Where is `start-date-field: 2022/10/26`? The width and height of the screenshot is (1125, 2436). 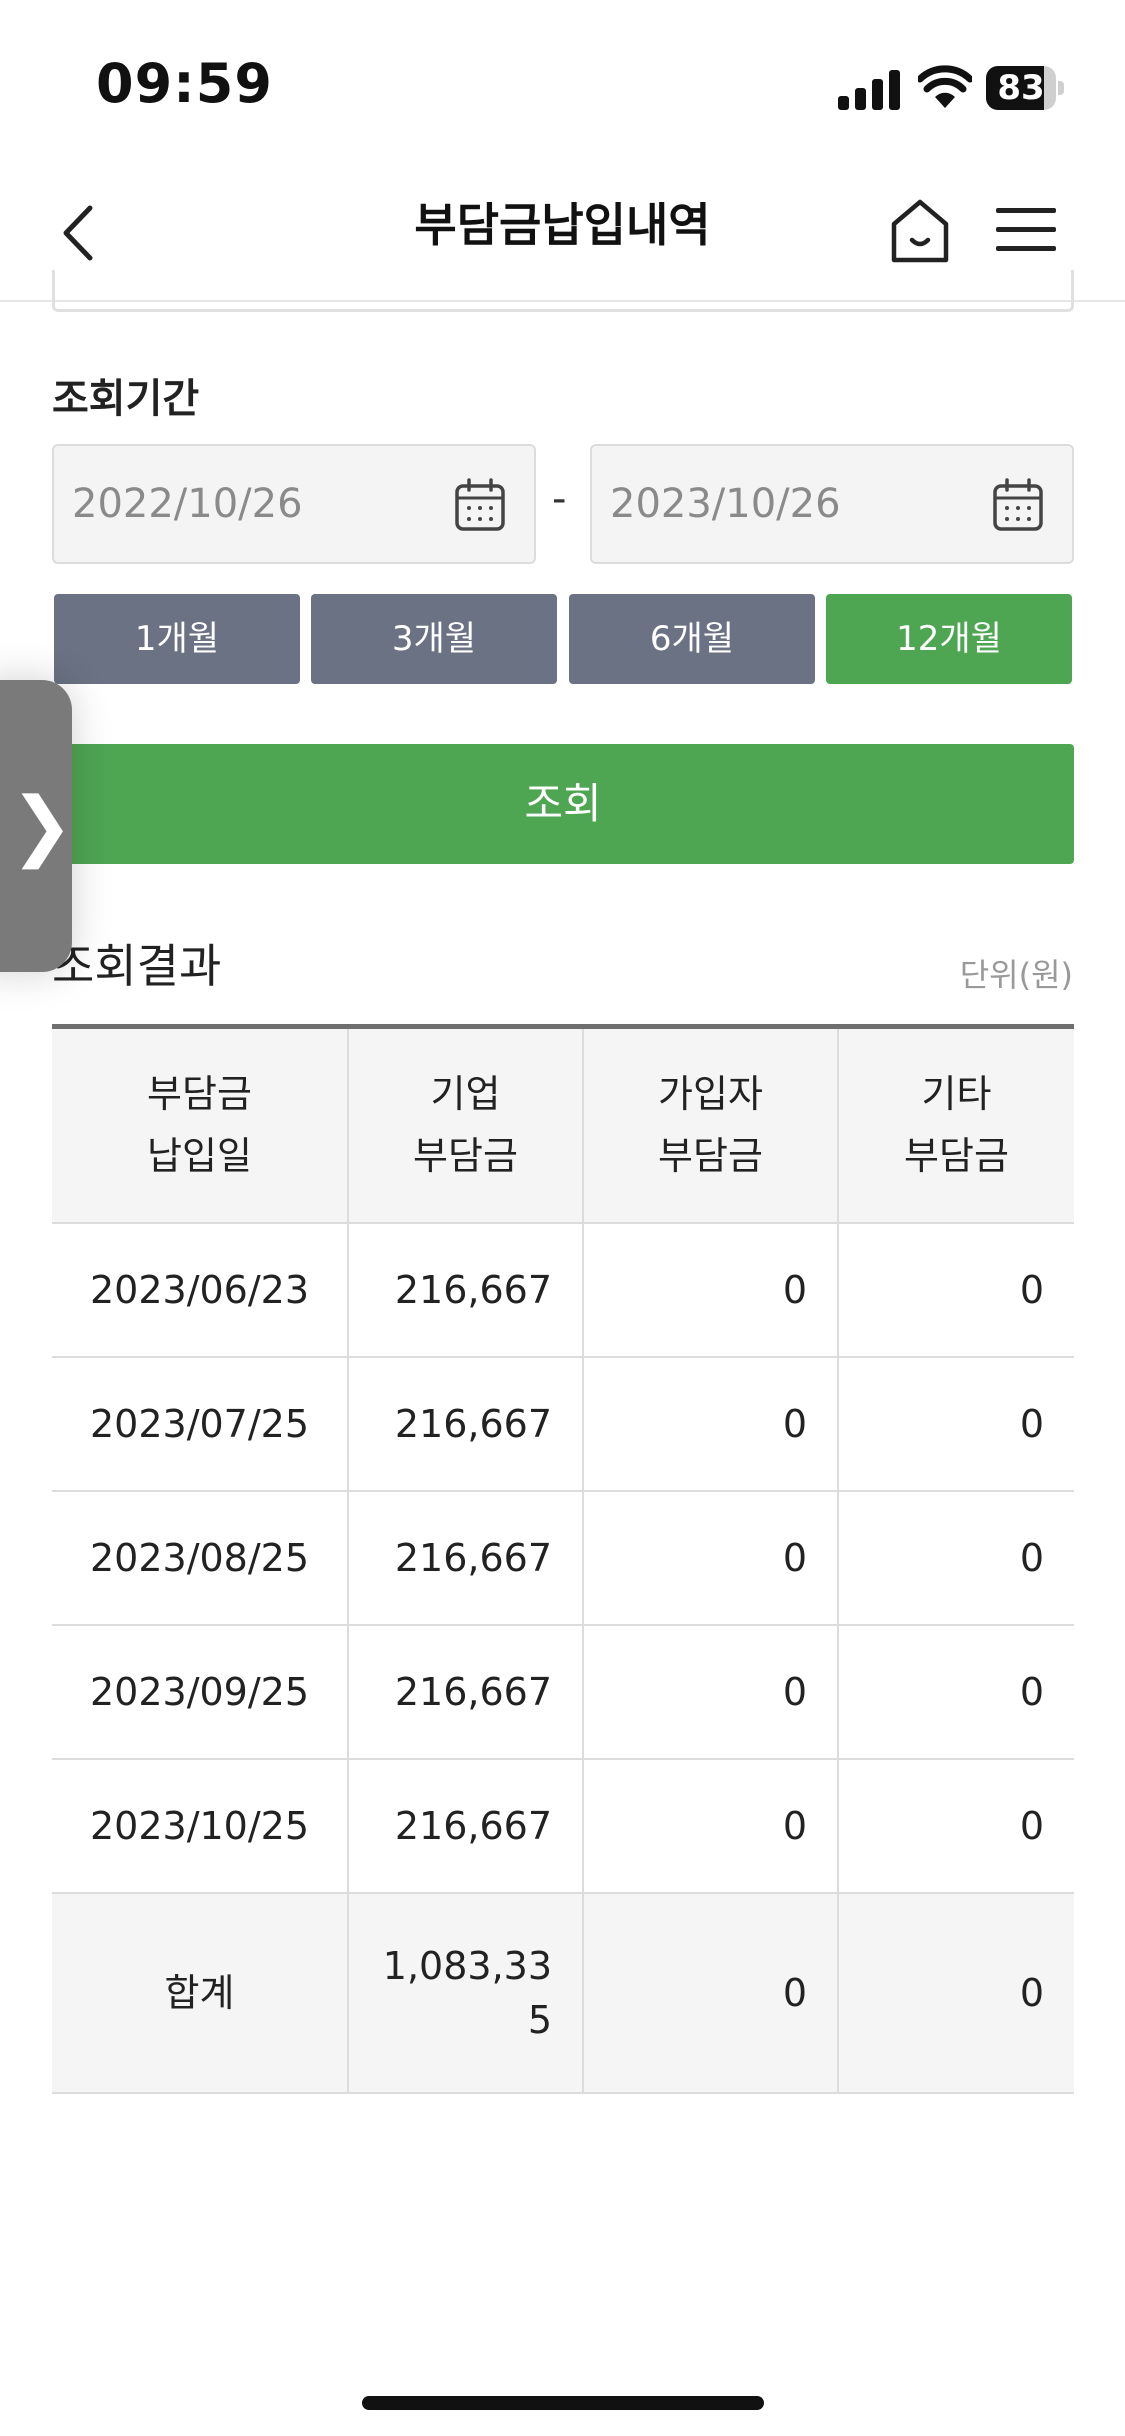
start-date-field: 2022/10/26 is located at coordinates (294, 504).